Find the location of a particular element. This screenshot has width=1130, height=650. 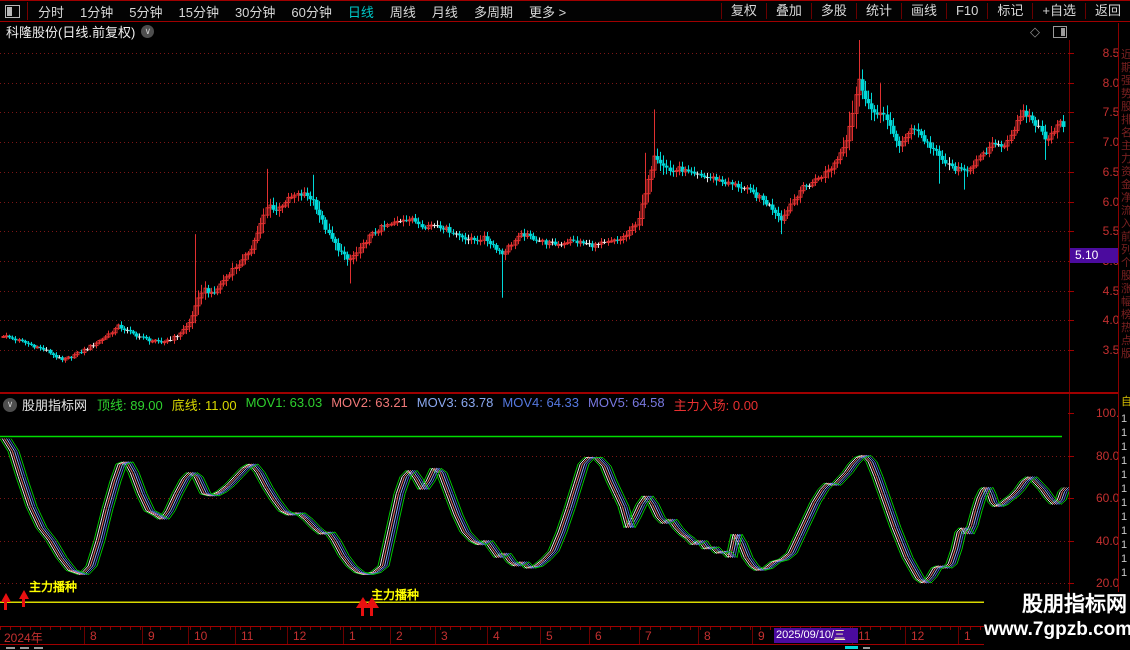

signal-label: 主力播种 is located at coordinates (53, 587).